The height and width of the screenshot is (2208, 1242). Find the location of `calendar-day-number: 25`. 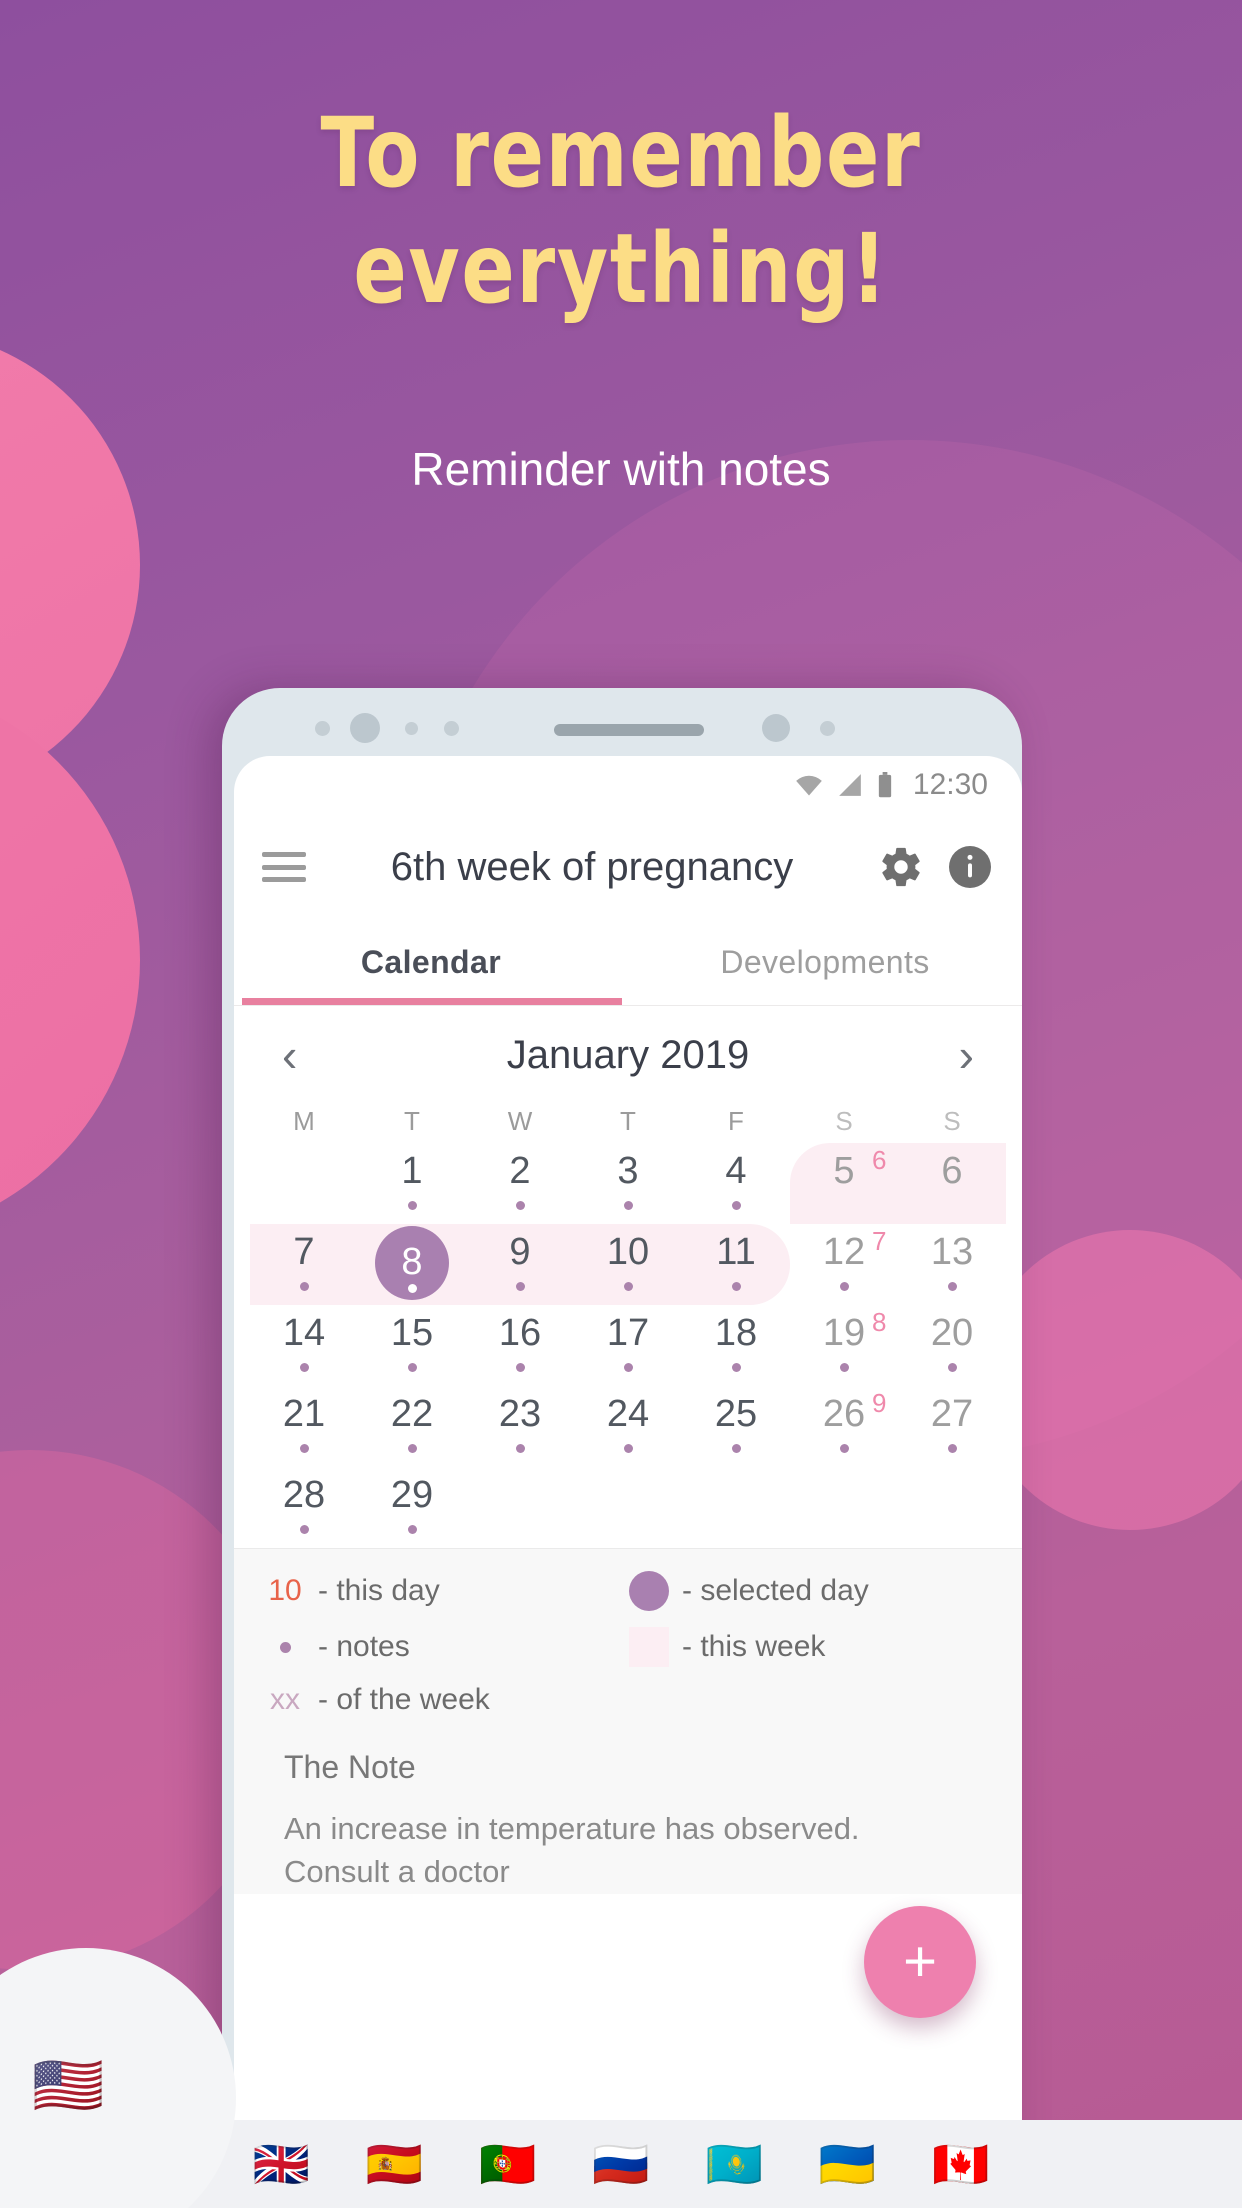

calendar-day-number: 25 is located at coordinates (736, 1414).